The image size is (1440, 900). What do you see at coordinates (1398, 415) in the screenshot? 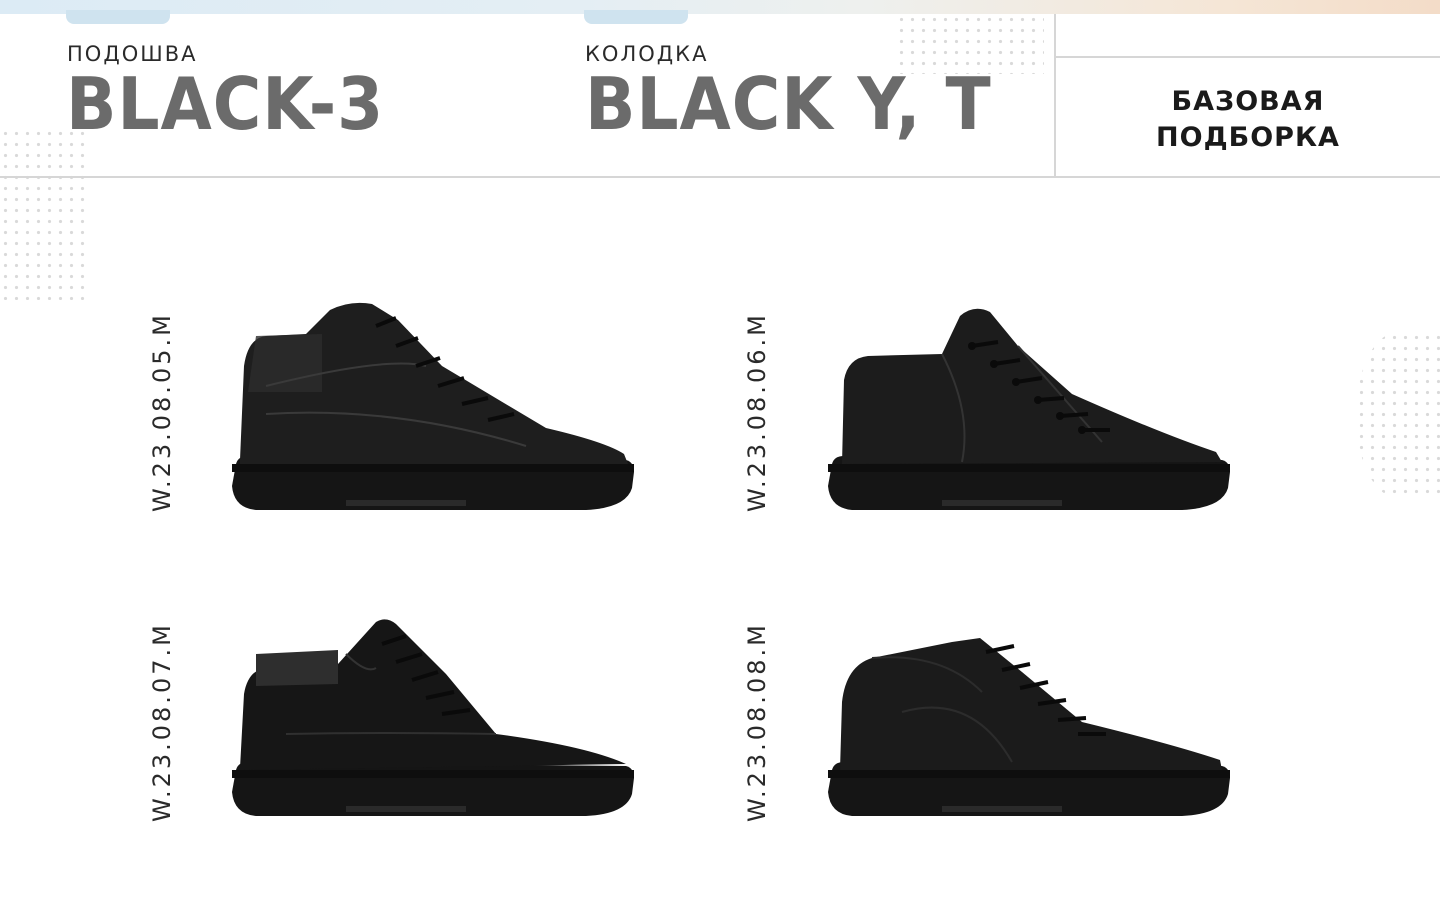
I see `decorative-dot-pattern-right` at bounding box center [1398, 415].